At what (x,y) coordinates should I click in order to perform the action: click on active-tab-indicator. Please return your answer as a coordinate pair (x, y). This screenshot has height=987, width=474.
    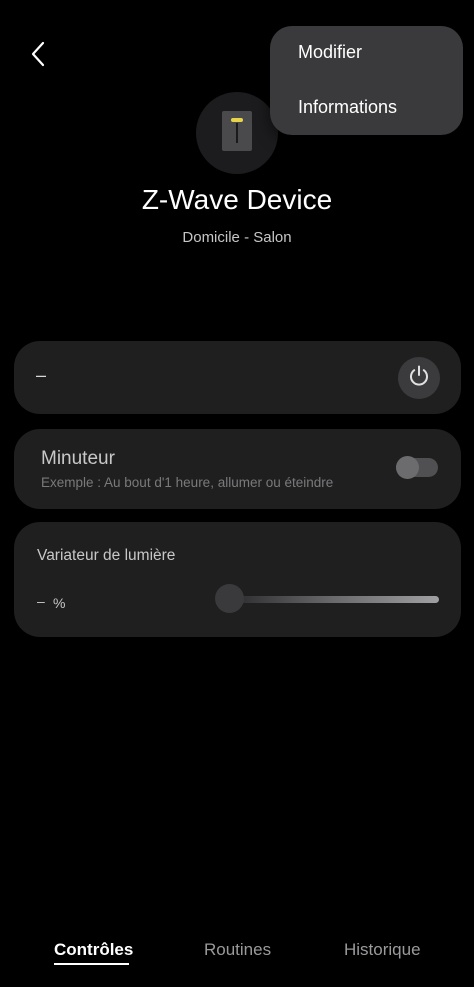
    Looking at the image, I should click on (91, 964).